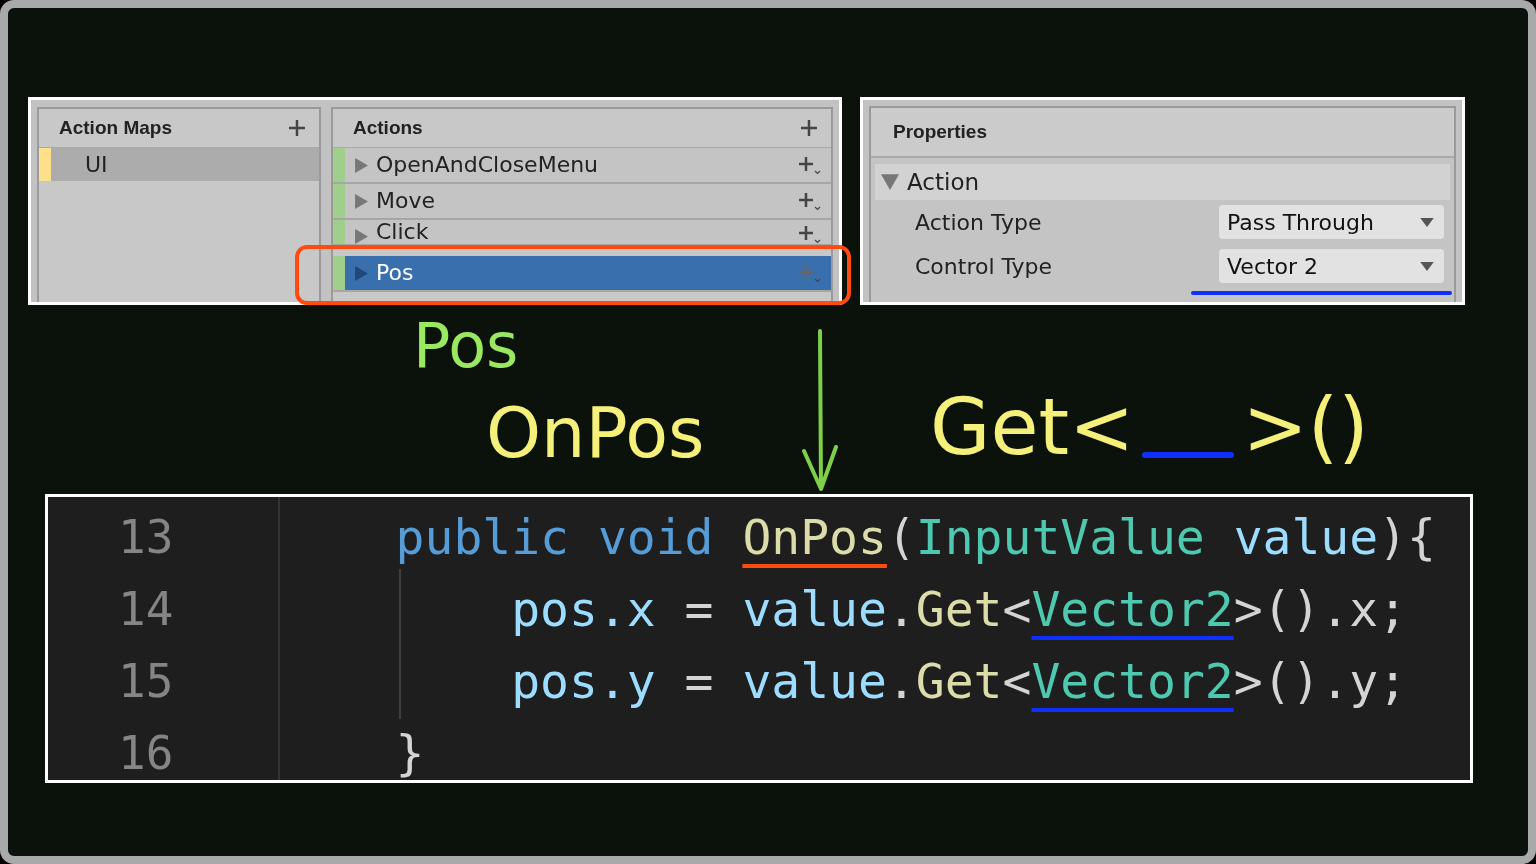 This screenshot has height=864, width=1536. I want to click on code-token: public void, so click(554, 537).